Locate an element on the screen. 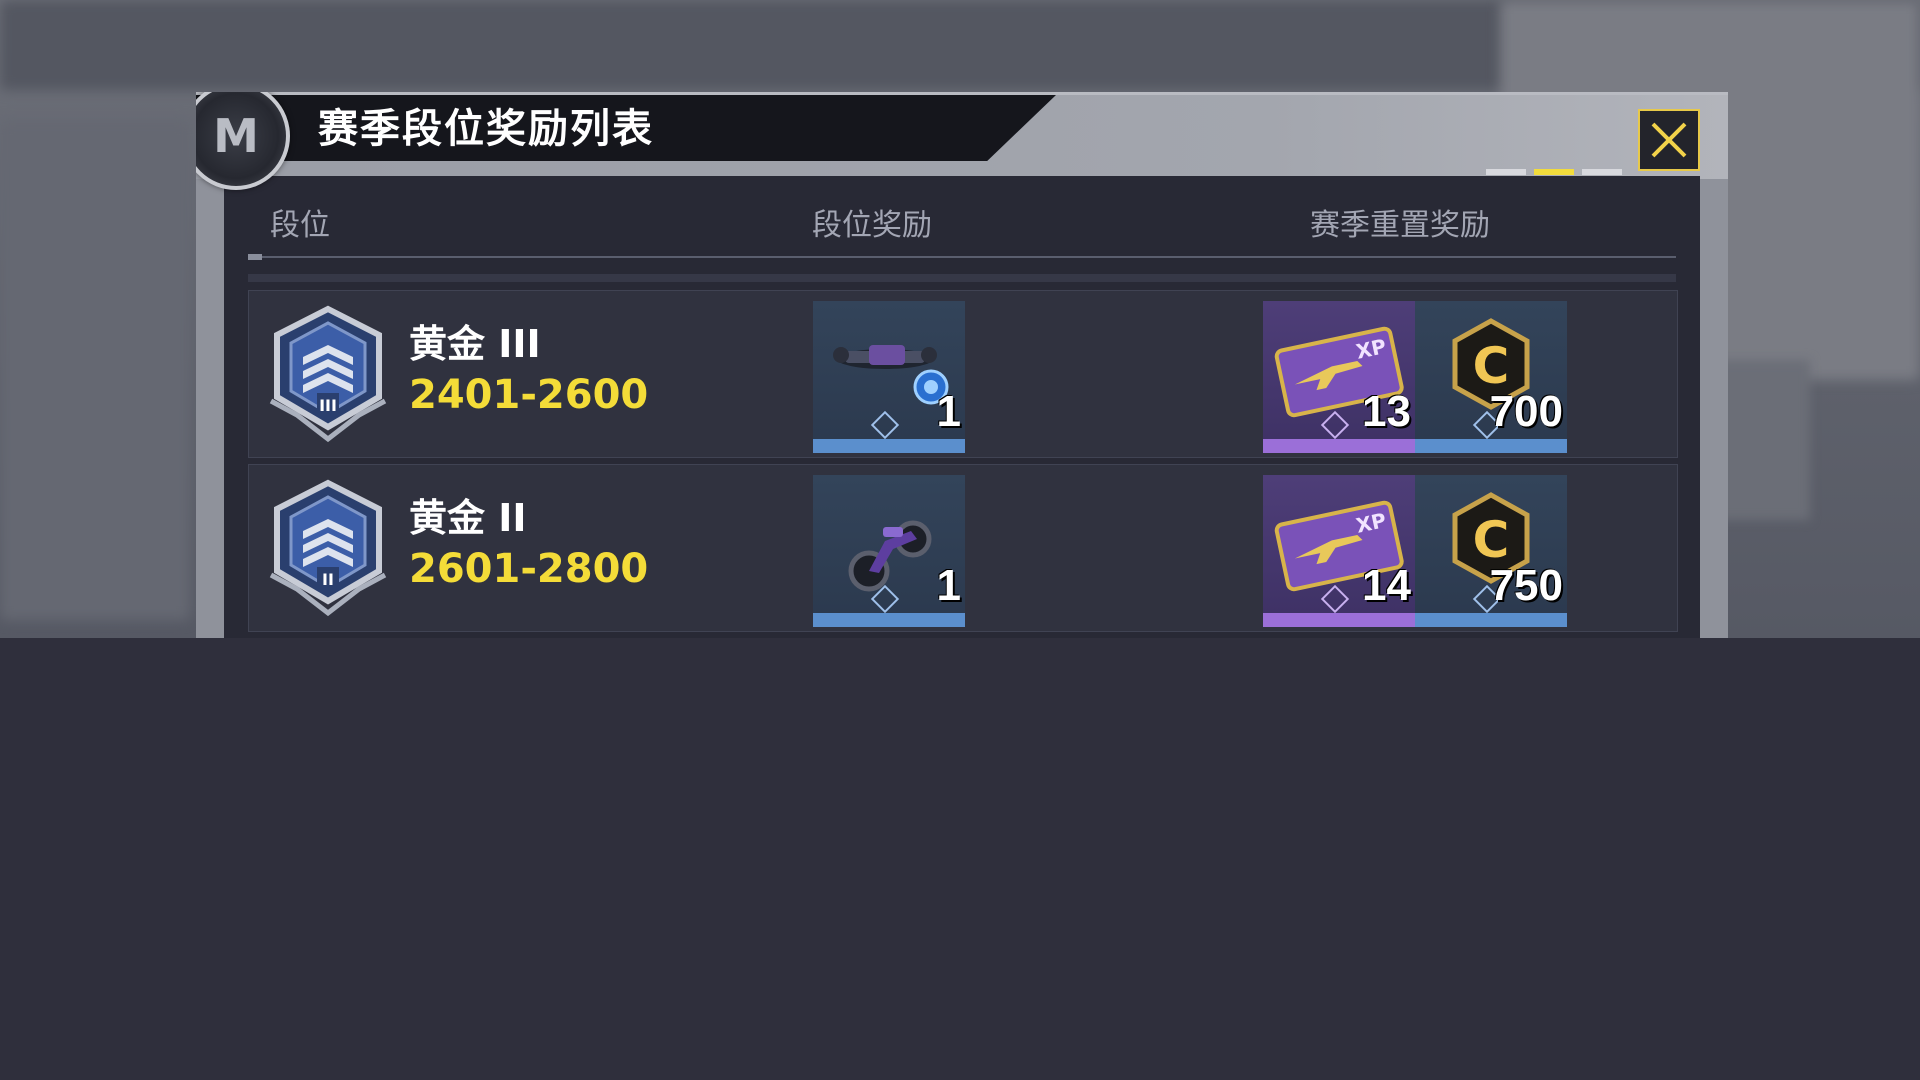  dialog-title: 赛季段位奖励列表 is located at coordinates (486, 129).